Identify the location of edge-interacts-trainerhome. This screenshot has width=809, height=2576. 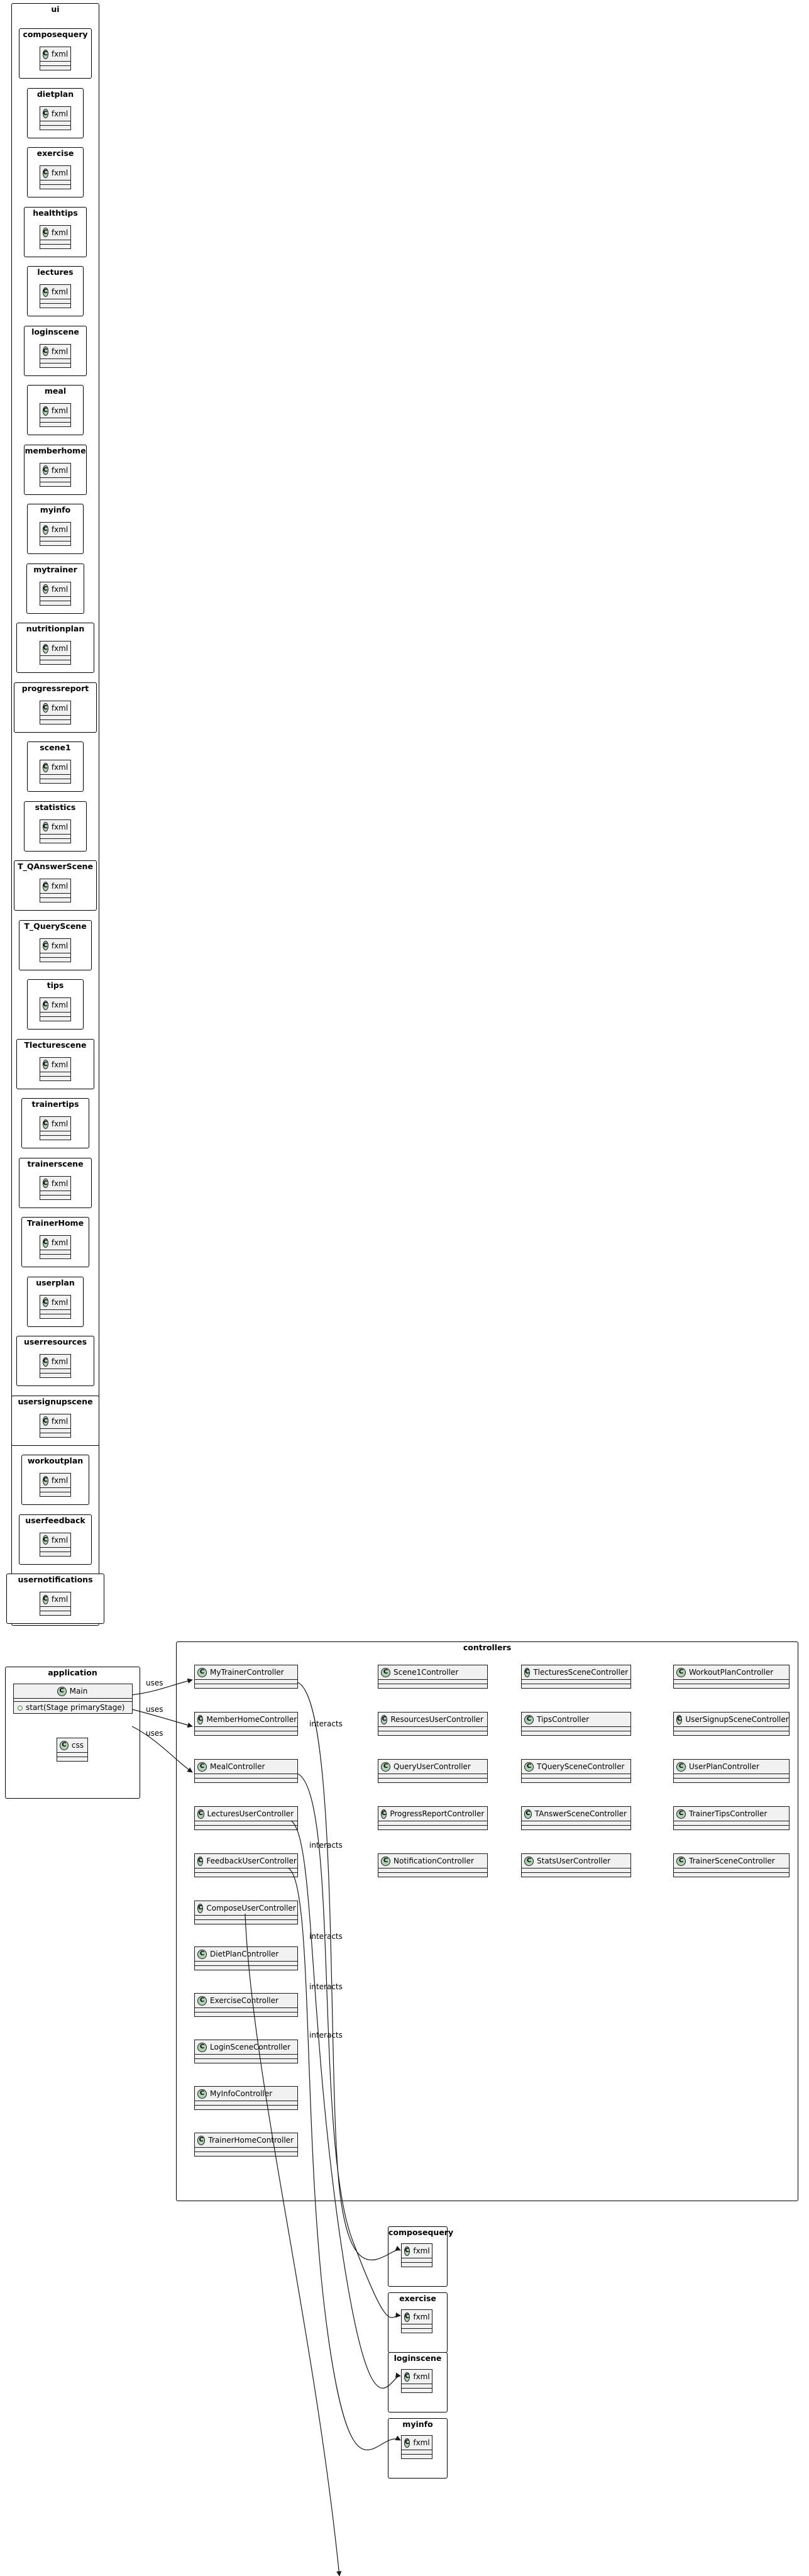
(293, 2244).